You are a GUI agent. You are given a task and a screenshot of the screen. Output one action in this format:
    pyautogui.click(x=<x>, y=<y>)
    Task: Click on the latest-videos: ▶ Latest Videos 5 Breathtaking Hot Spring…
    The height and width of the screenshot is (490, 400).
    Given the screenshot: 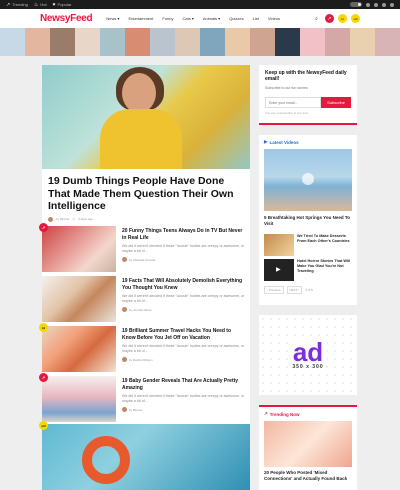 What is the action you would take?
    pyautogui.click(x=308, y=220)
    